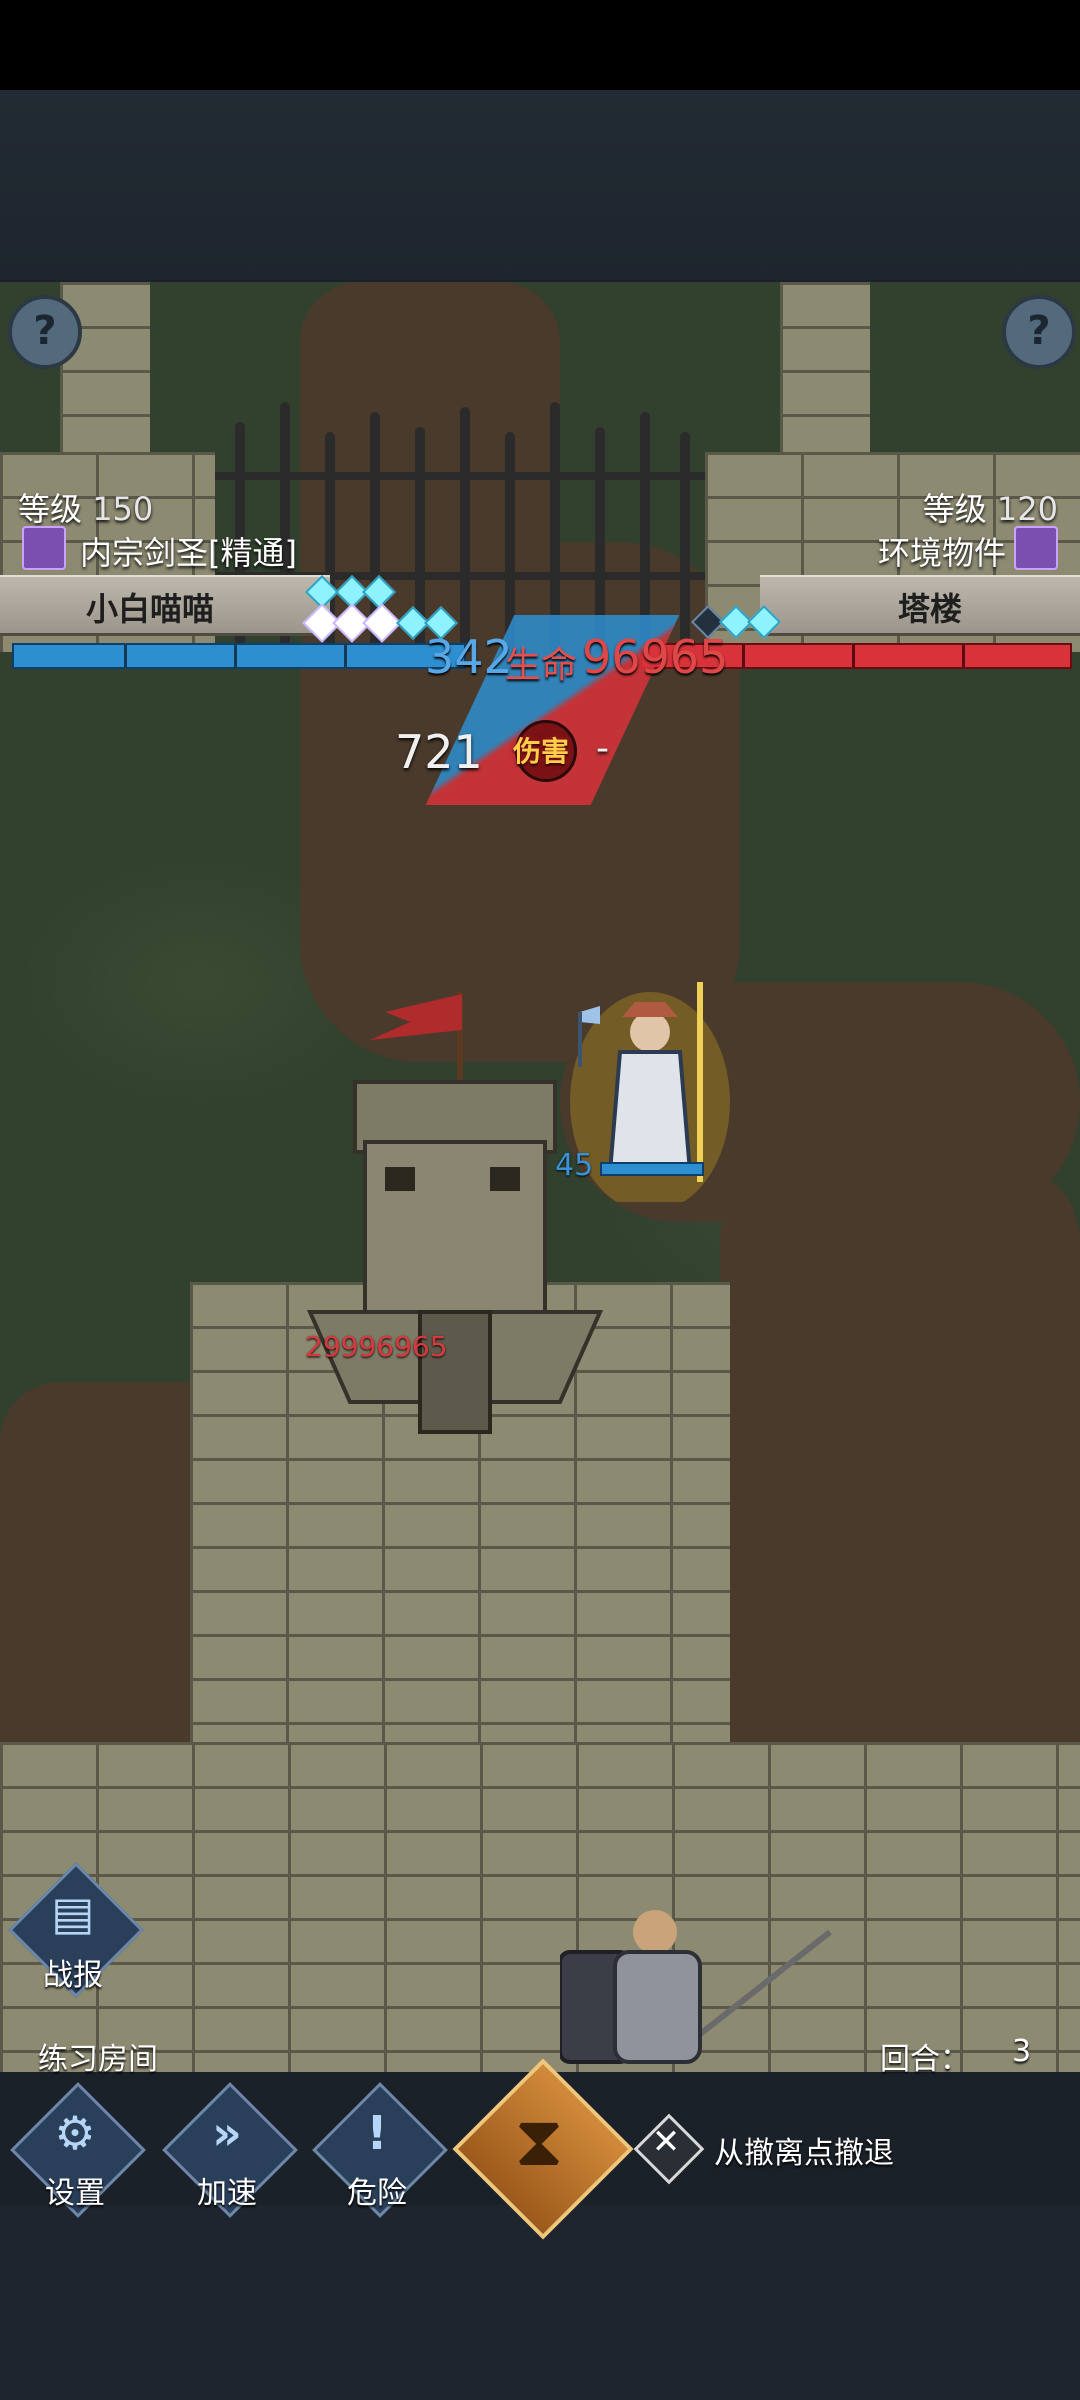  Describe the element at coordinates (383, 609) in the screenshot. I see `player-buffs` at that location.